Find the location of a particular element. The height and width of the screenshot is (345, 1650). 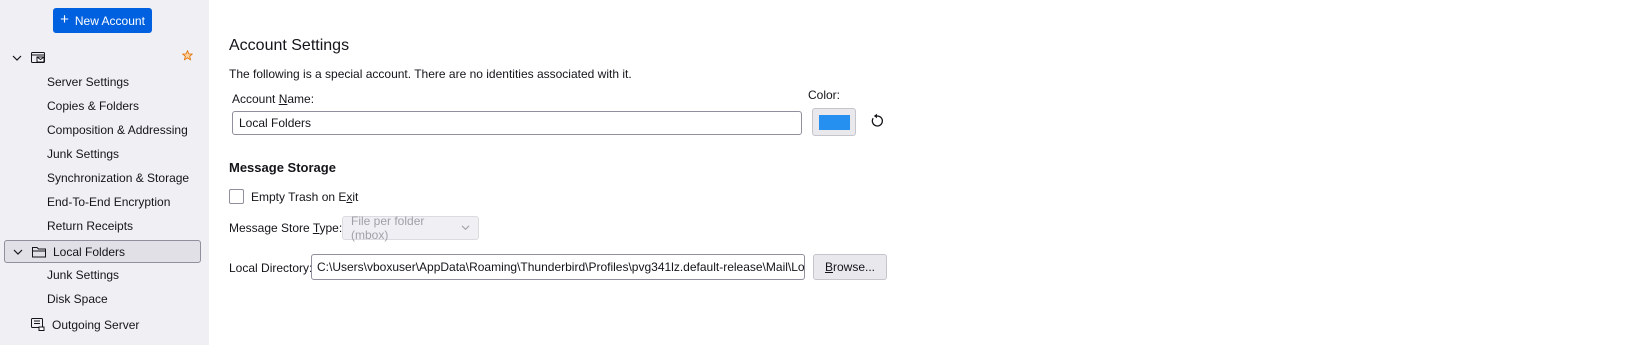

store-type-value: File per folder (mbox) is located at coordinates (388, 228).